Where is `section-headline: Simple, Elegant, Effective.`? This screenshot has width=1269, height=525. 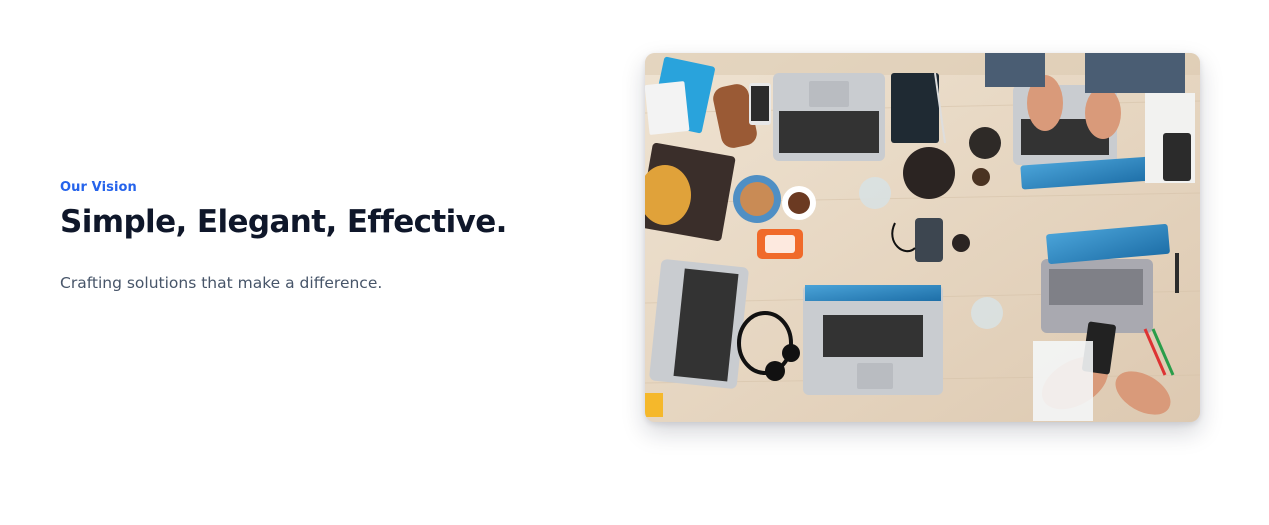
section-headline: Simple, Elegant, Effective. is located at coordinates (283, 222).